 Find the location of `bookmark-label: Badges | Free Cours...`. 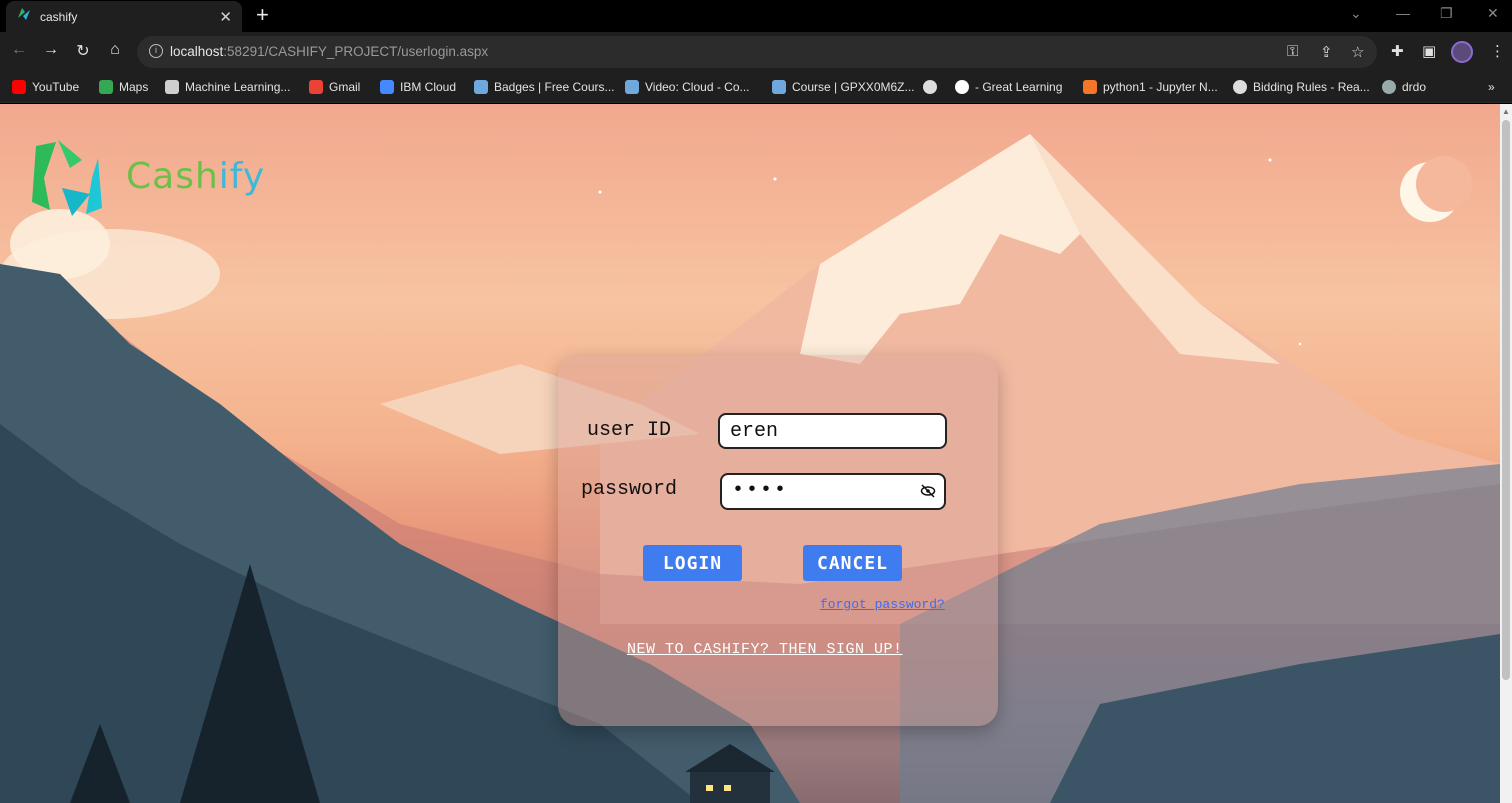

bookmark-label: Badges | Free Cours... is located at coordinates (554, 87).